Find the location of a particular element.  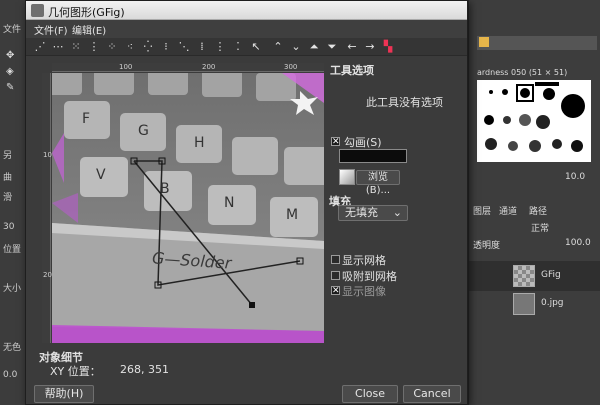

title-bar: 几何图形(GFig) is located at coordinates (246, 10).